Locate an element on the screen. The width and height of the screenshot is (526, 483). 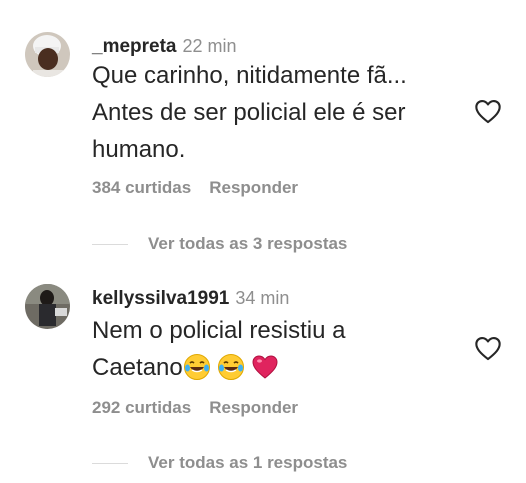
comment-username: _mepreta 22 min is located at coordinates (164, 47).